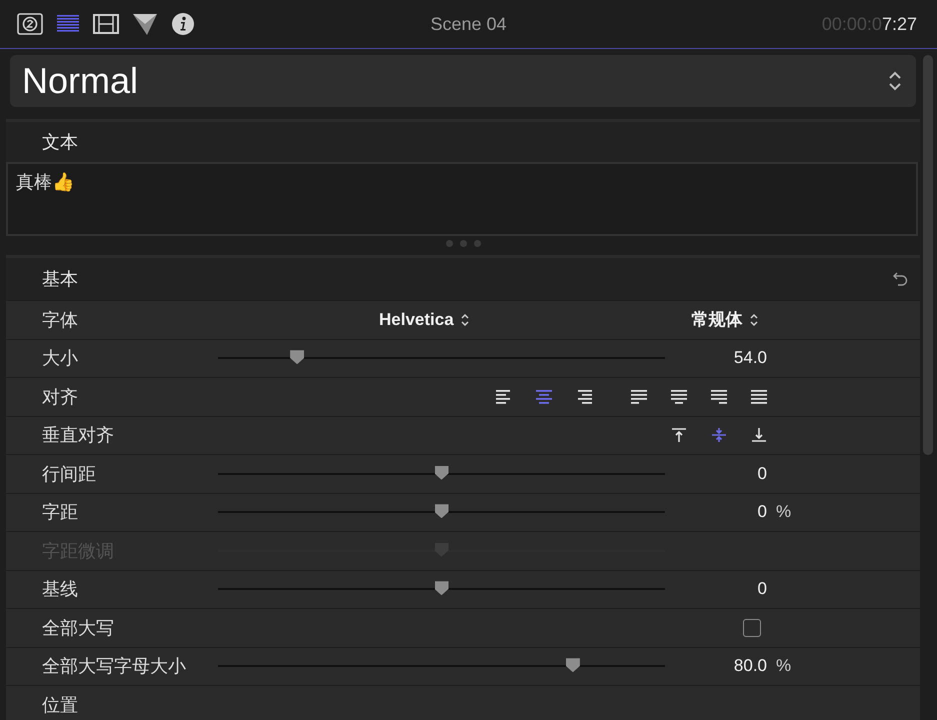 The height and width of the screenshot is (720, 937). What do you see at coordinates (60, 279) in the screenshot?
I see `section-title: 基本` at bounding box center [60, 279].